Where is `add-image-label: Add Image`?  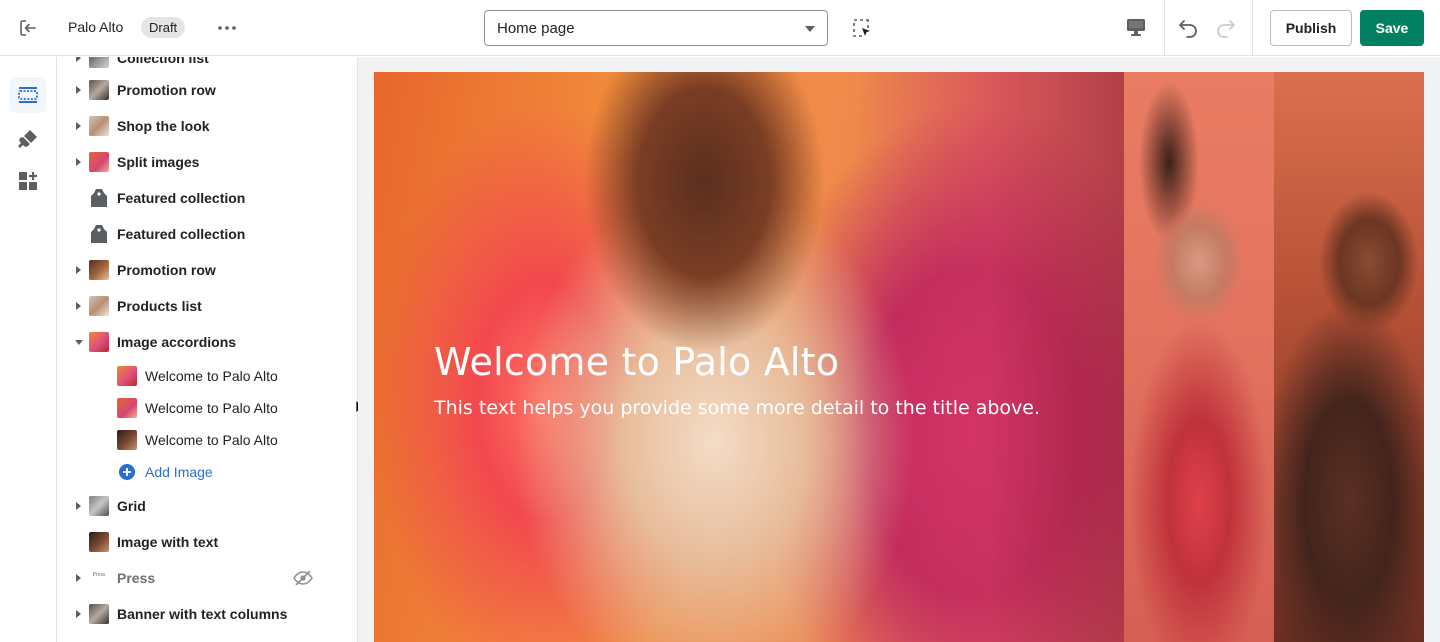
add-image-label: Add Image is located at coordinates (179, 472).